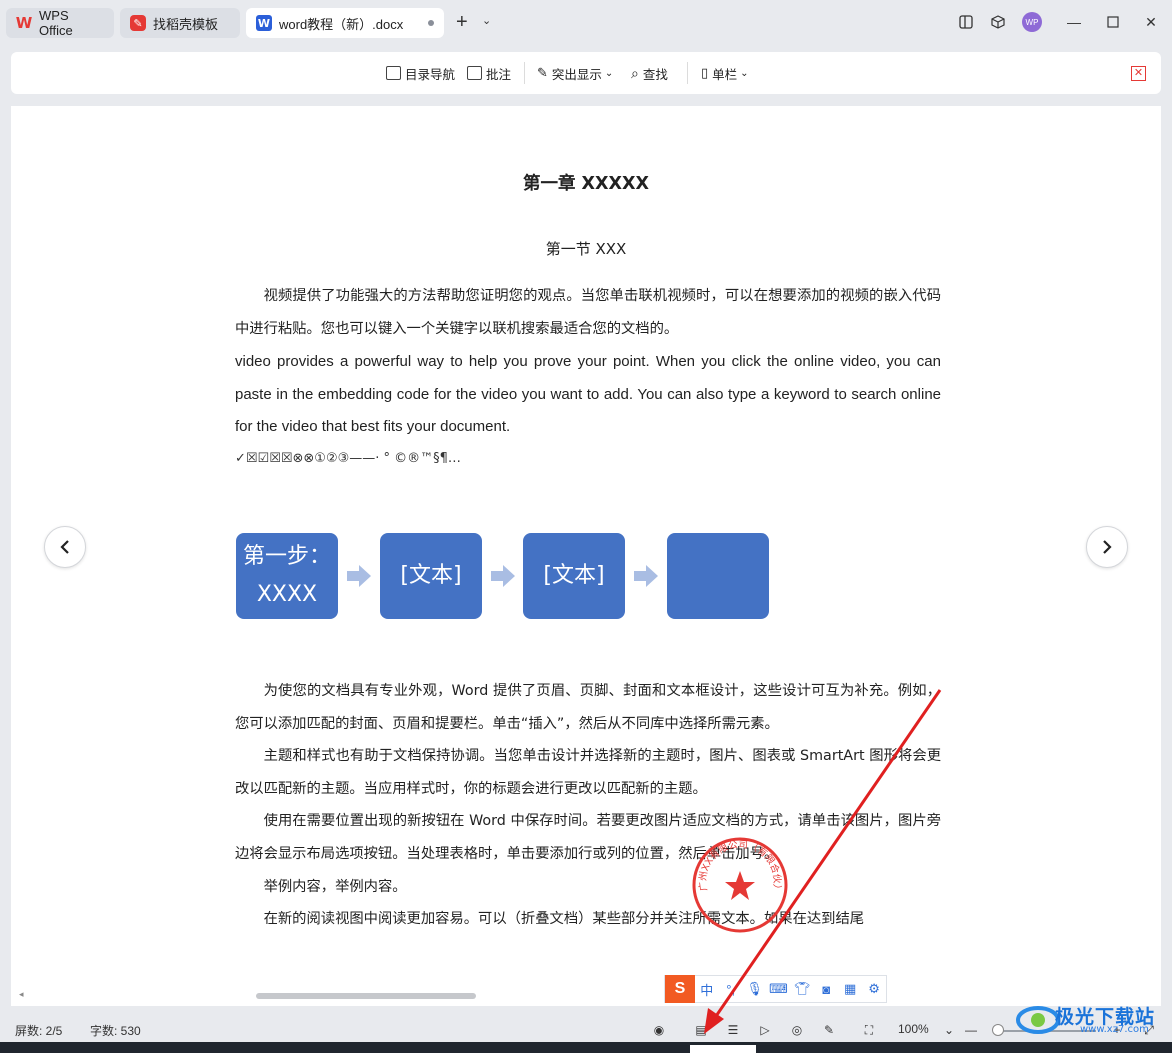 The height and width of the screenshot is (1053, 1172). What do you see at coordinates (829, 1030) in the screenshot?
I see `pen-icon: ✎` at bounding box center [829, 1030].